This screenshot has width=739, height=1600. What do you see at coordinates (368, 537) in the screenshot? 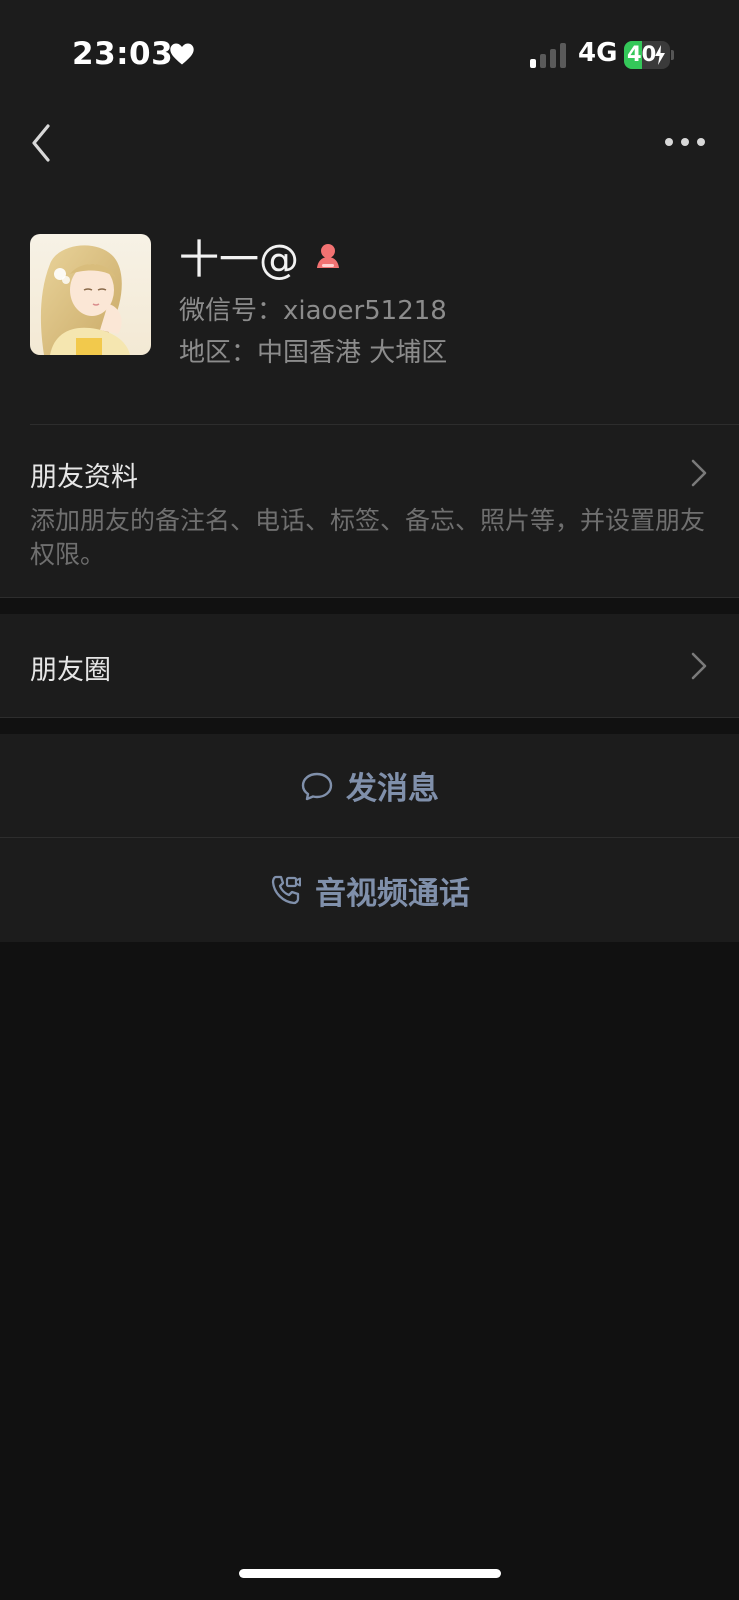
I see `friend-profile-description: 添加朋友的备注名、电话、标签、备忘、照片等，并设置朋友权限。` at bounding box center [368, 537].